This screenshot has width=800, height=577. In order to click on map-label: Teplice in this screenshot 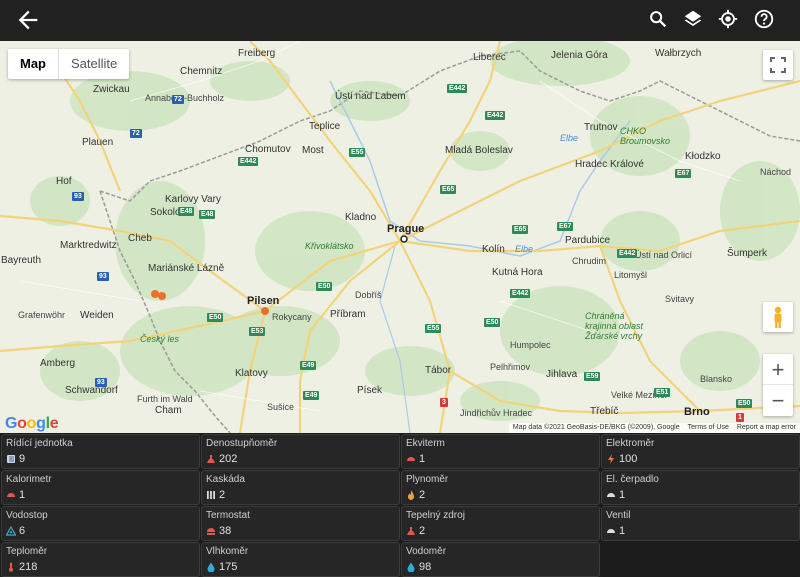, I will do `click(325, 126)`.